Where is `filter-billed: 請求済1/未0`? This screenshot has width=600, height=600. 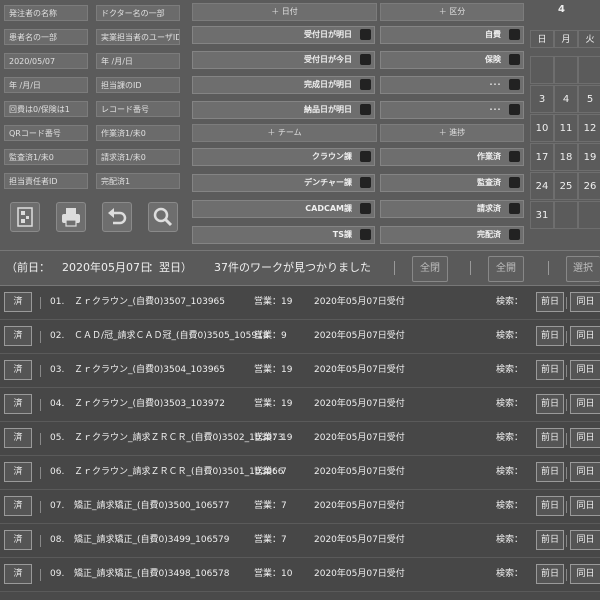 filter-billed: 請求済1/未0 is located at coordinates (138, 157).